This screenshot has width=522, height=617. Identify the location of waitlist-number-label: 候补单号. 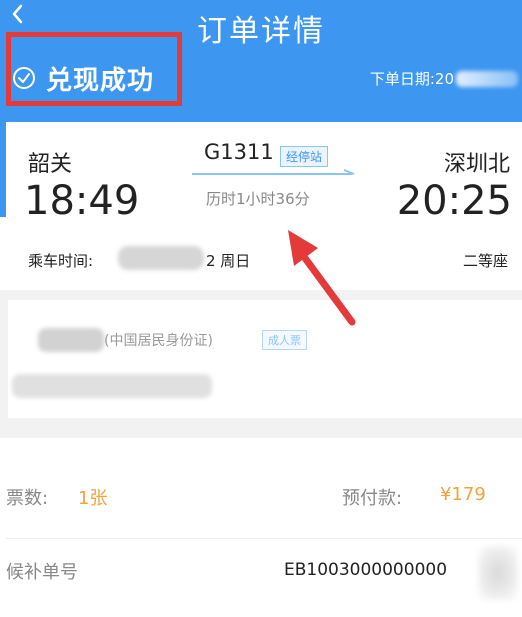
(42, 572).